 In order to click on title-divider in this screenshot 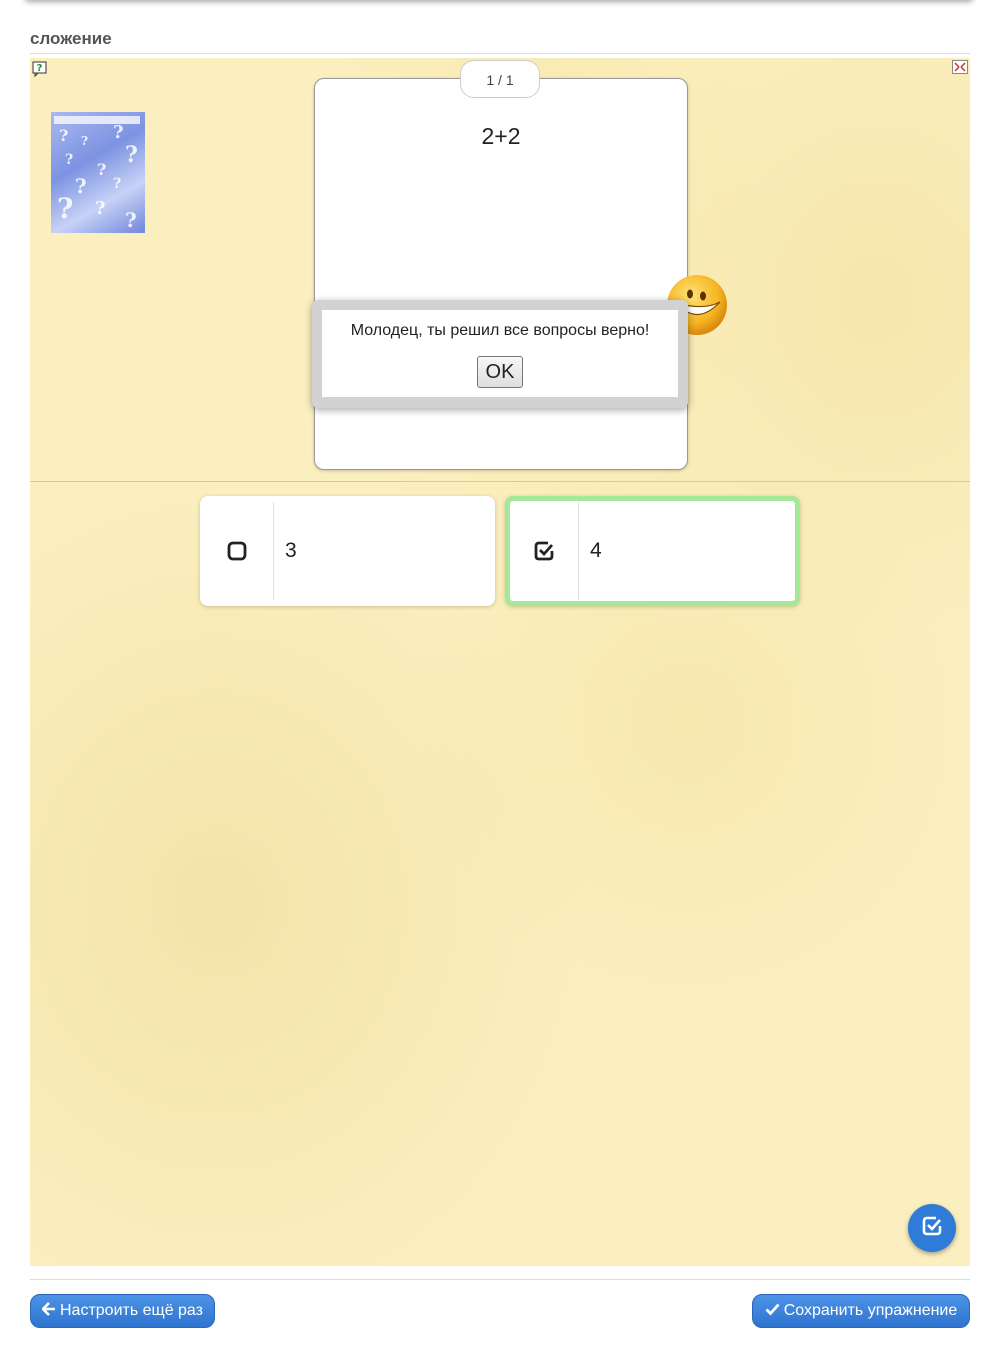, I will do `click(500, 53)`.